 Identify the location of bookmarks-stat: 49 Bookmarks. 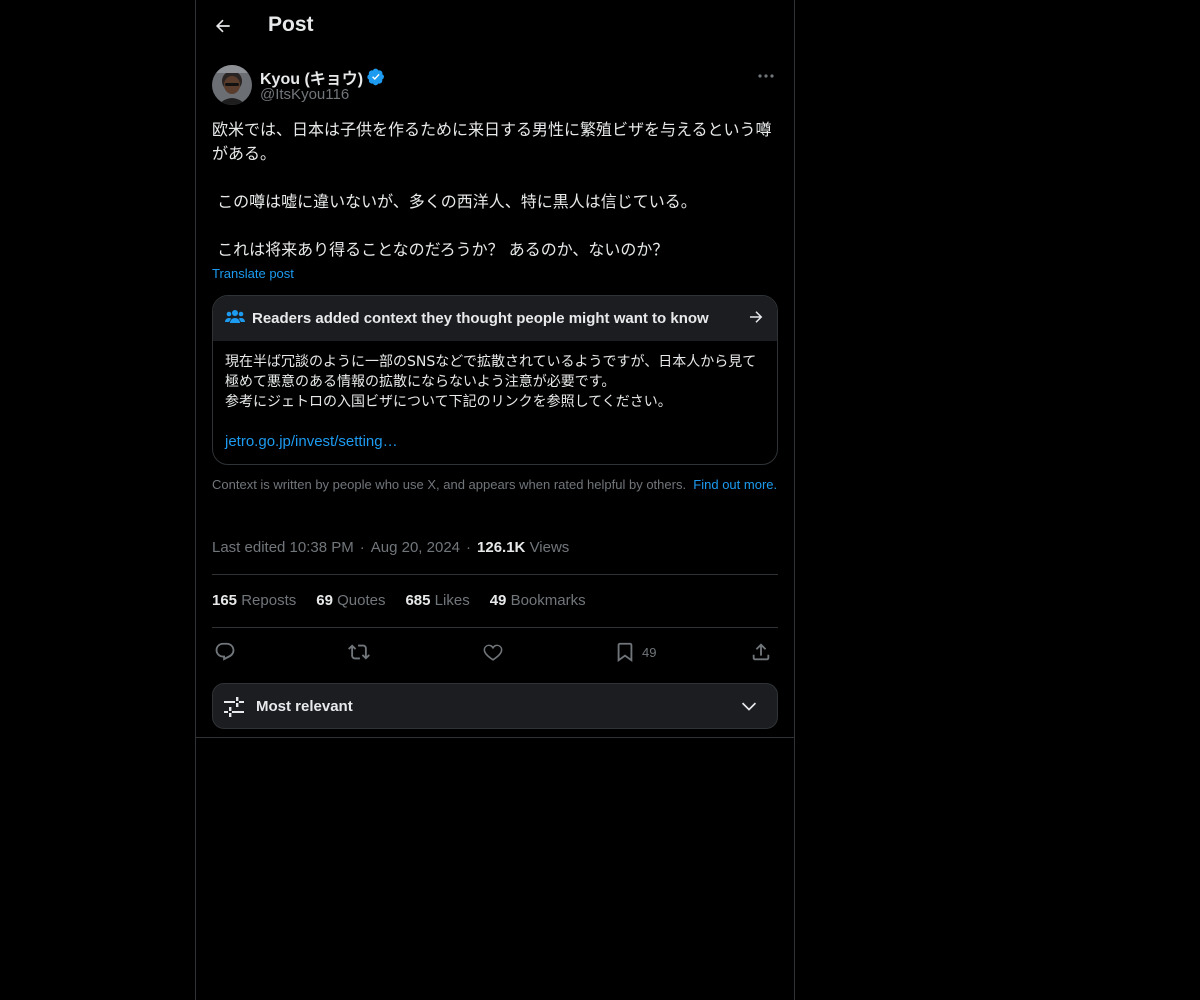
(538, 600).